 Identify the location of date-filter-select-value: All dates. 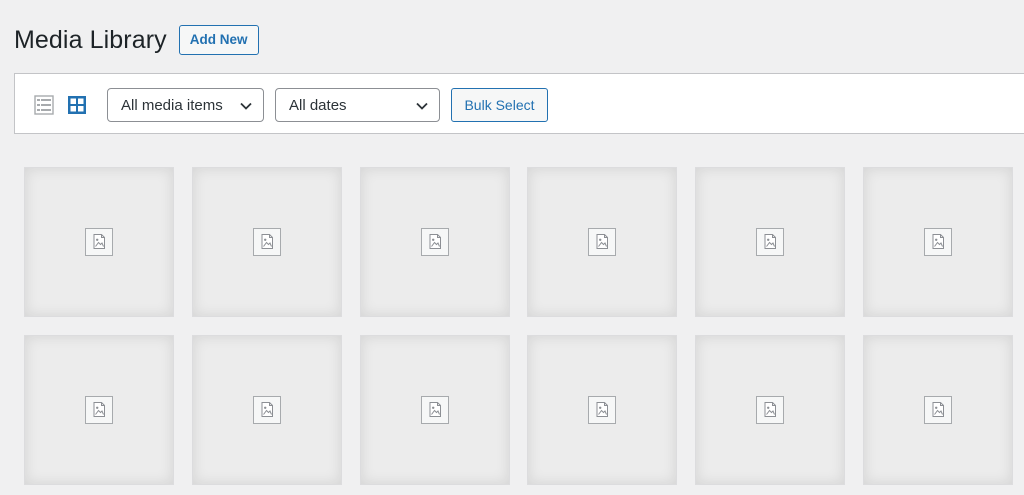
(318, 105).